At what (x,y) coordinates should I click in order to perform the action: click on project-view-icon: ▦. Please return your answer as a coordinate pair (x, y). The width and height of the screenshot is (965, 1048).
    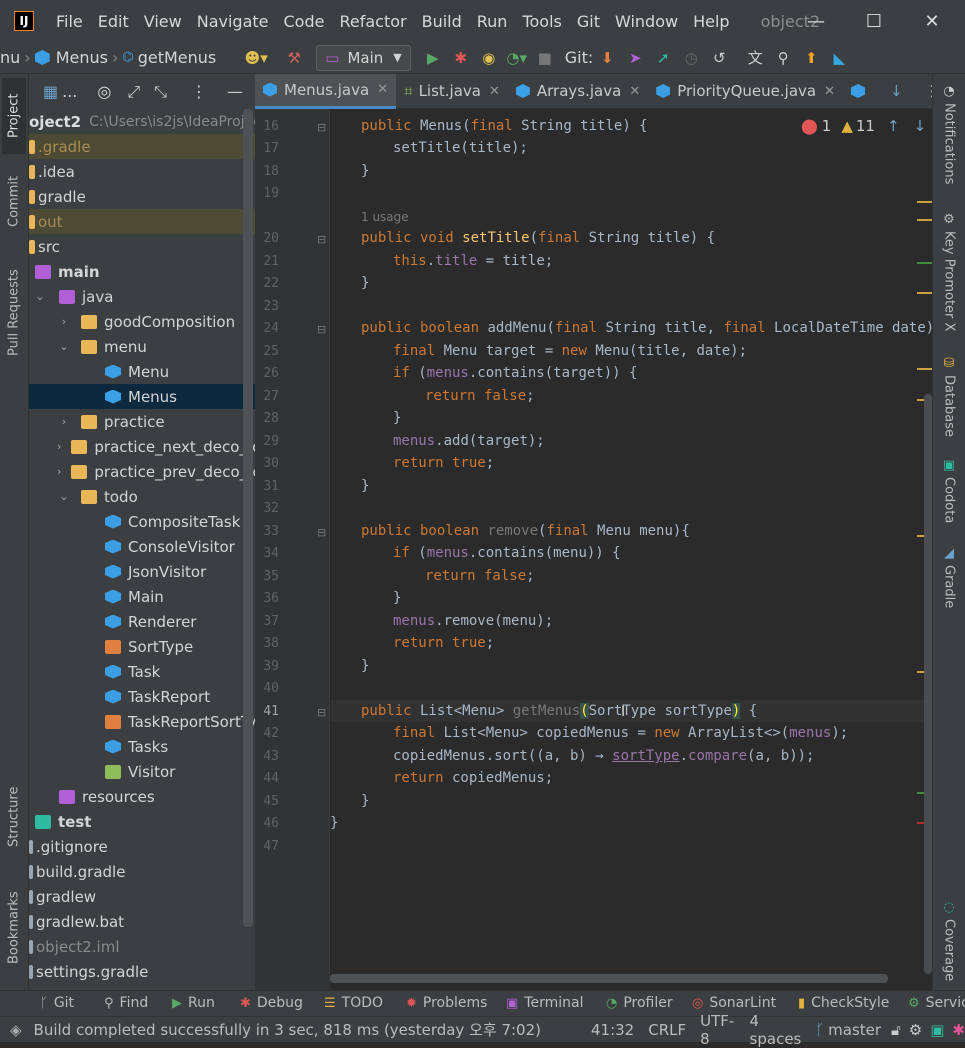
    Looking at the image, I should click on (50, 91).